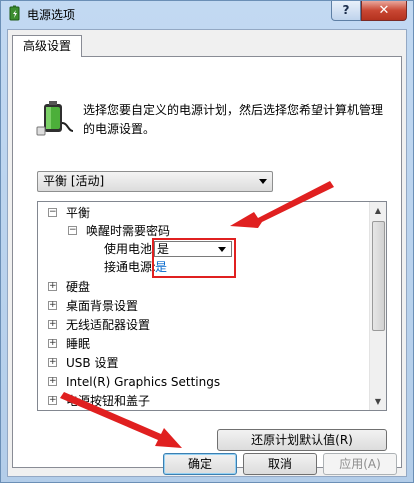 This screenshot has height=483, width=414. Describe the element at coordinates (55, 118) in the screenshot. I see `battery-plug-icon` at that location.